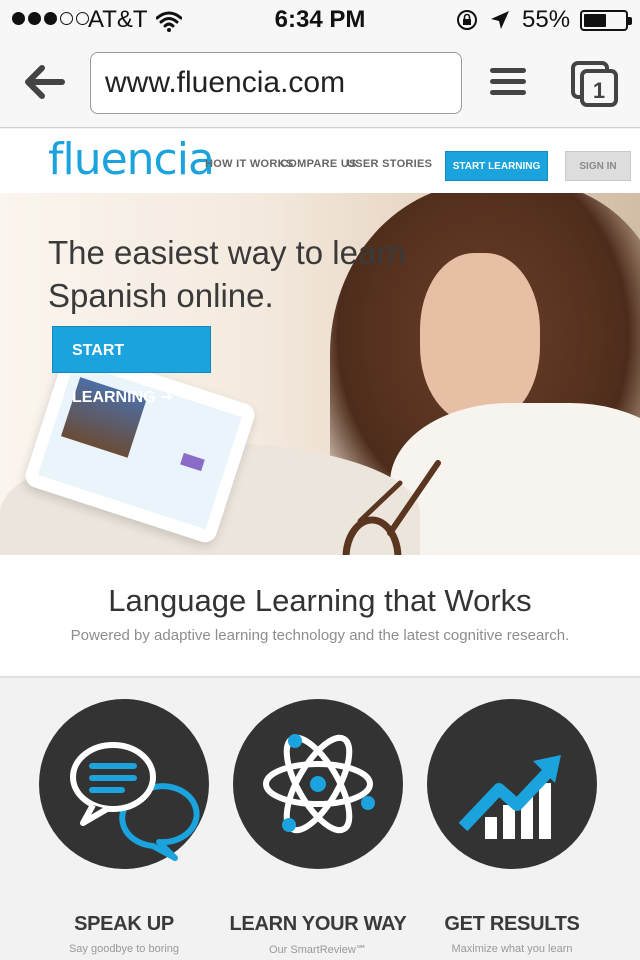 The width and height of the screenshot is (640, 960). What do you see at coordinates (389, 164) in the screenshot?
I see `nav-user-stories: USER STORIES` at bounding box center [389, 164].